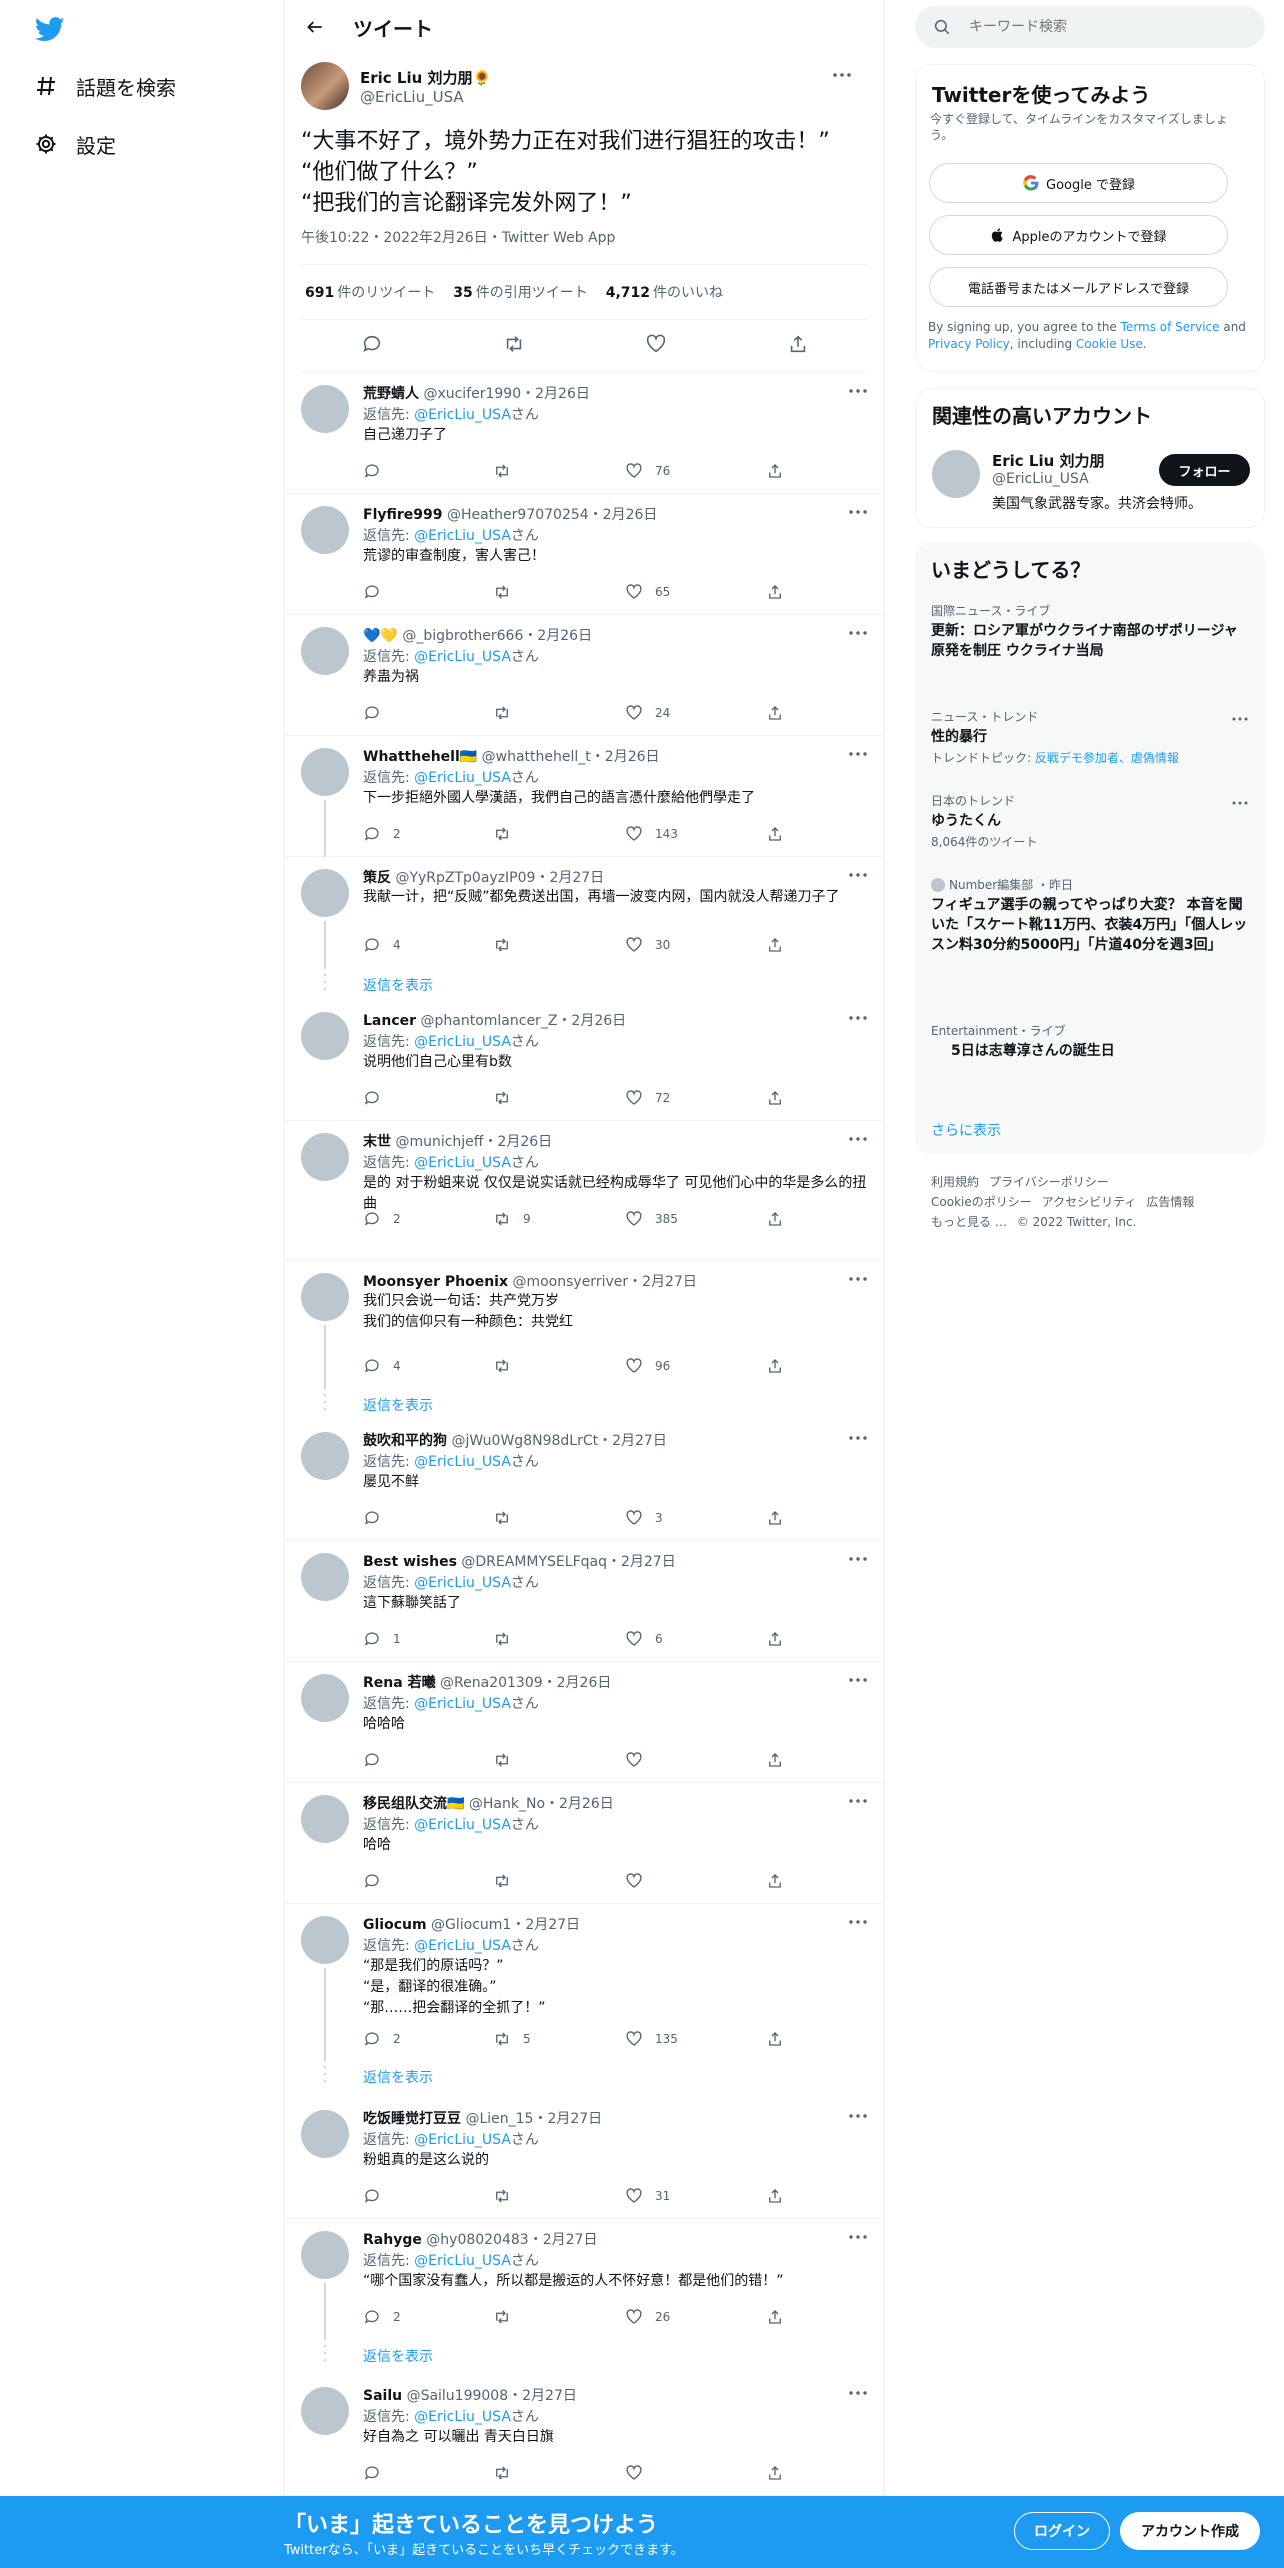 This screenshot has height=2568, width=1284. What do you see at coordinates (647, 1366) in the screenshot?
I see `like-action: 96` at bounding box center [647, 1366].